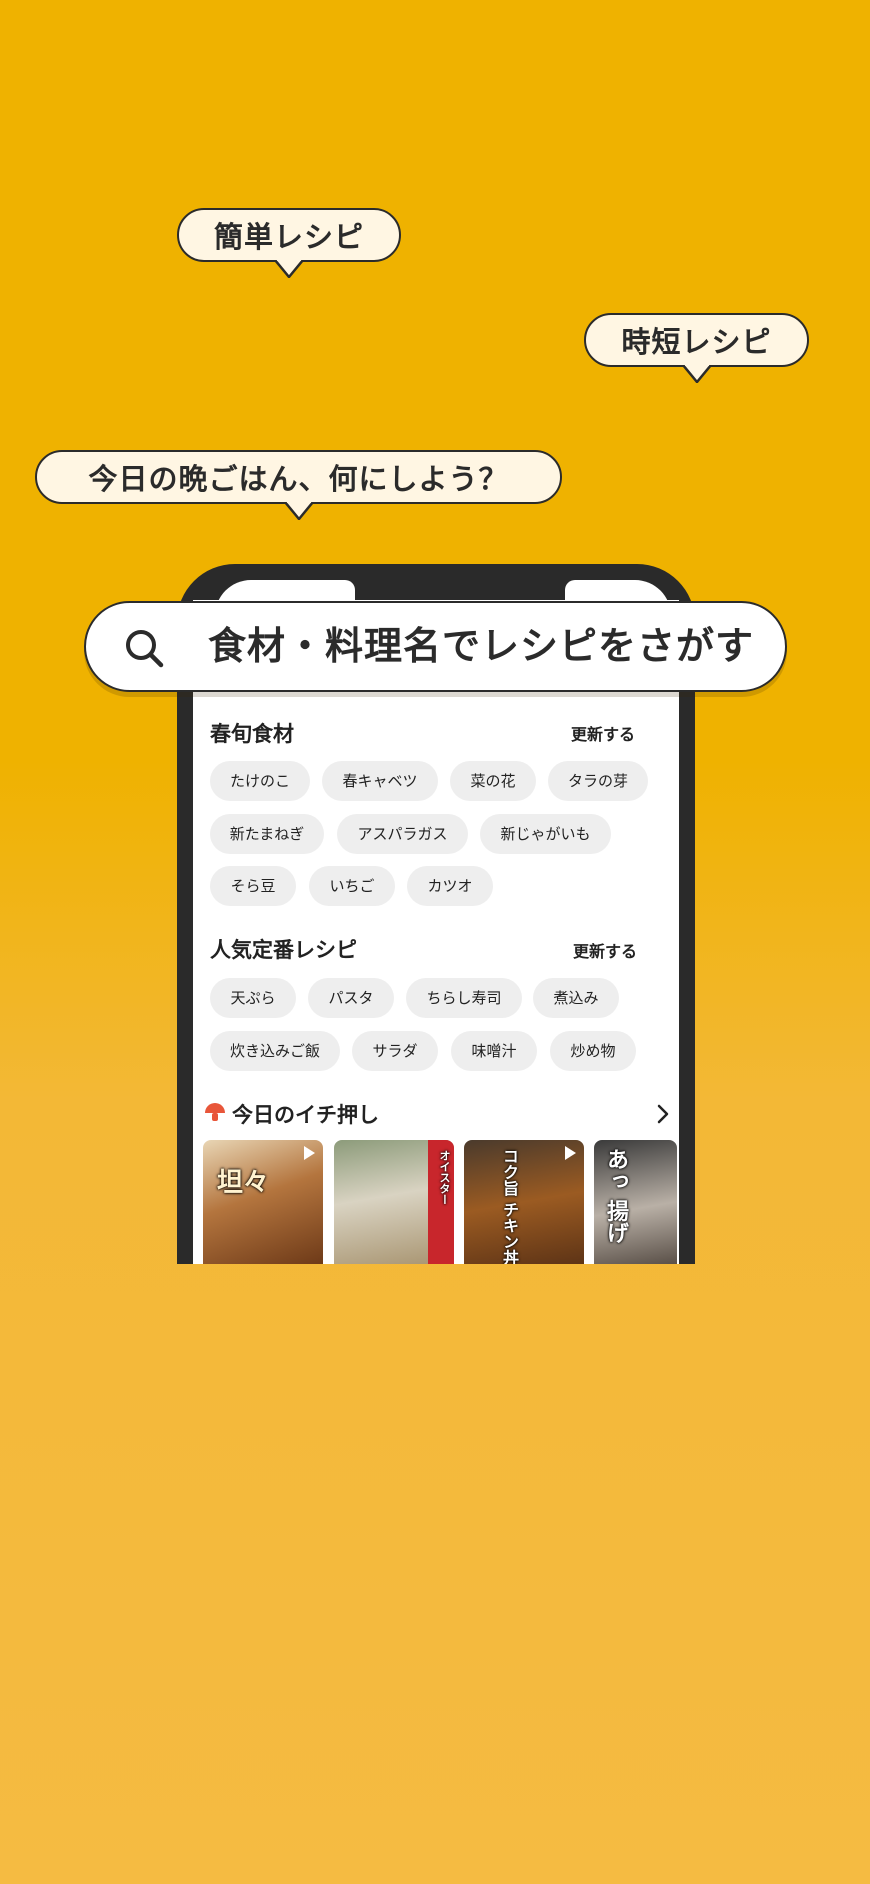 Image resolution: width=870 pixels, height=1884 pixels. Describe the element at coordinates (509, 1206) in the screenshot. I see `thumbnail-caption: コク旨 チキン丼` at that location.